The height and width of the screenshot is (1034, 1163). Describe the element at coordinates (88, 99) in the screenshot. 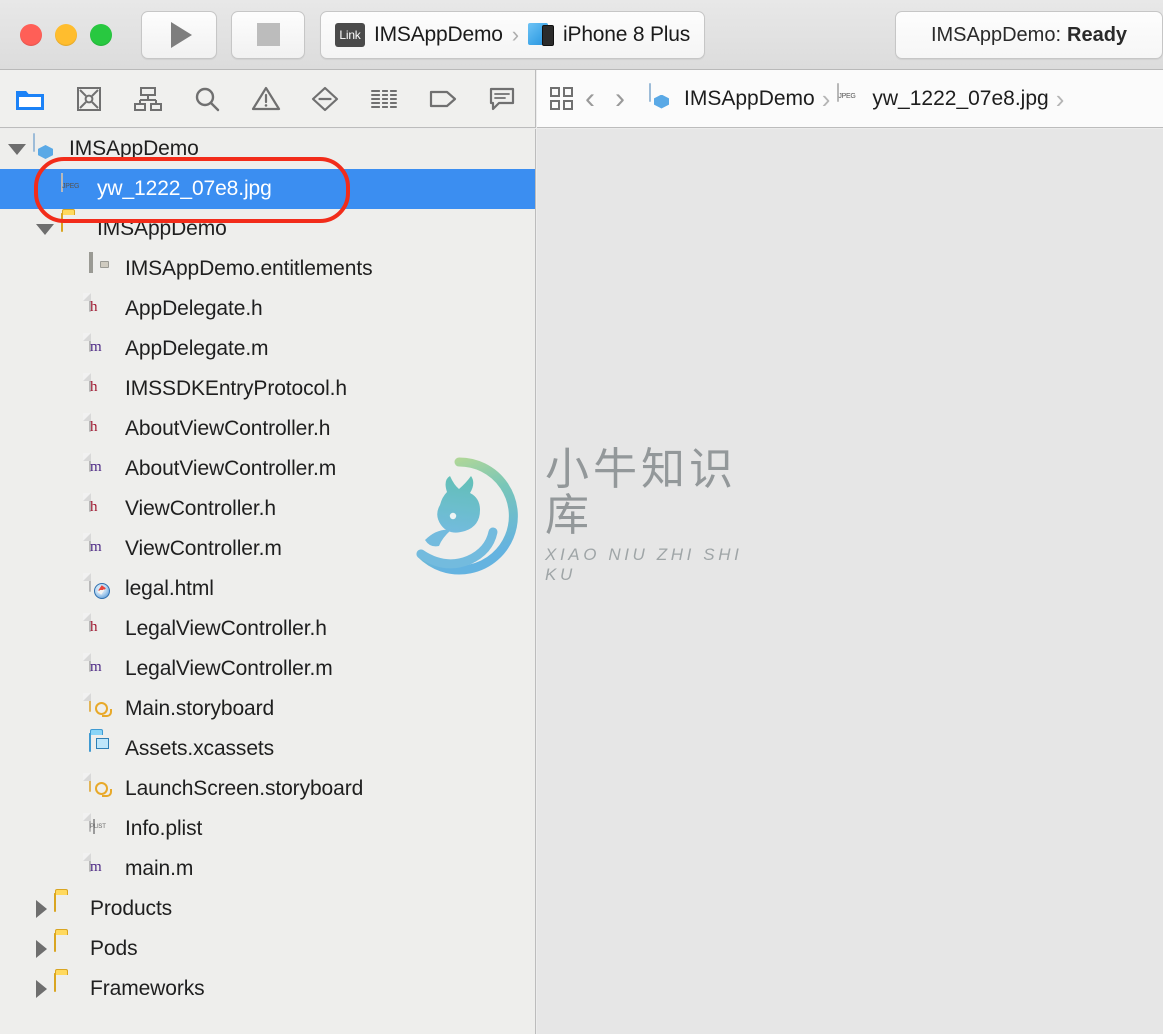

I see `sidebar-item-source-control-navigator` at that location.